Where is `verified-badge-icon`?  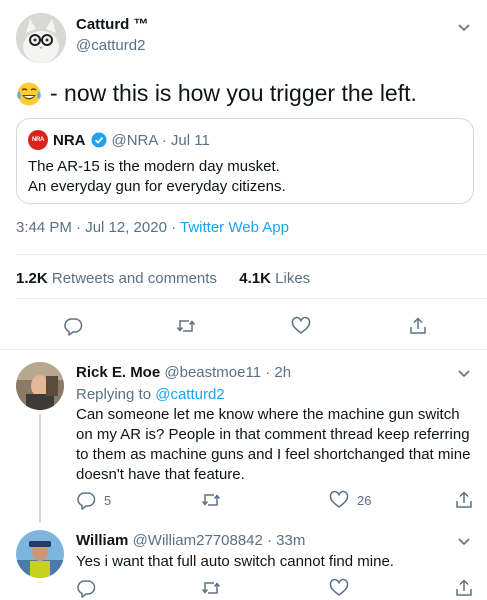
verified-badge-icon is located at coordinates (98, 140).